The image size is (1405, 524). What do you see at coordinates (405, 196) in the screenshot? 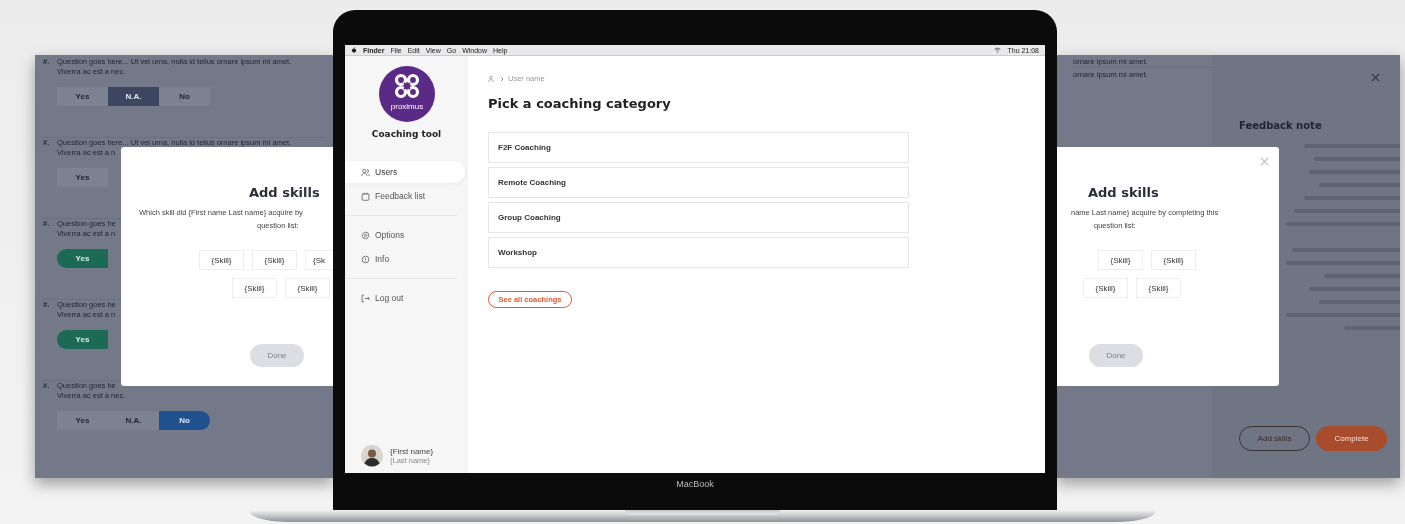
I see `nav-item: Feedback list` at bounding box center [405, 196].